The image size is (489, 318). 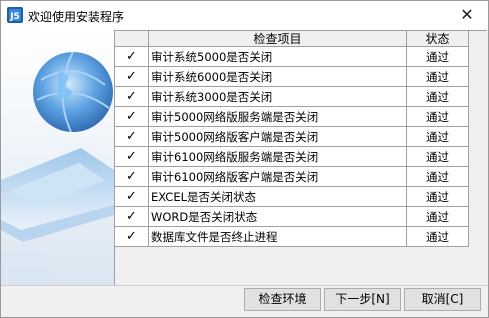 What do you see at coordinates (244, 285) in the screenshot?
I see `footer-divider` at bounding box center [244, 285].